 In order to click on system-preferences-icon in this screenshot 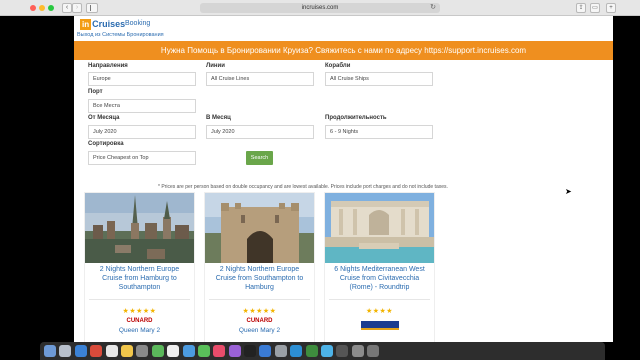, I will do `click(280, 351)`.